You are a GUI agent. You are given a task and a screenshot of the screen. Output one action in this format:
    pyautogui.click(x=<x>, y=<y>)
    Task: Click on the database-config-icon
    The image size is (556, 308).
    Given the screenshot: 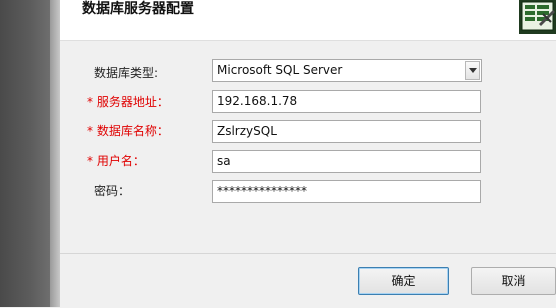 What is the action you would take?
    pyautogui.click(x=537, y=17)
    